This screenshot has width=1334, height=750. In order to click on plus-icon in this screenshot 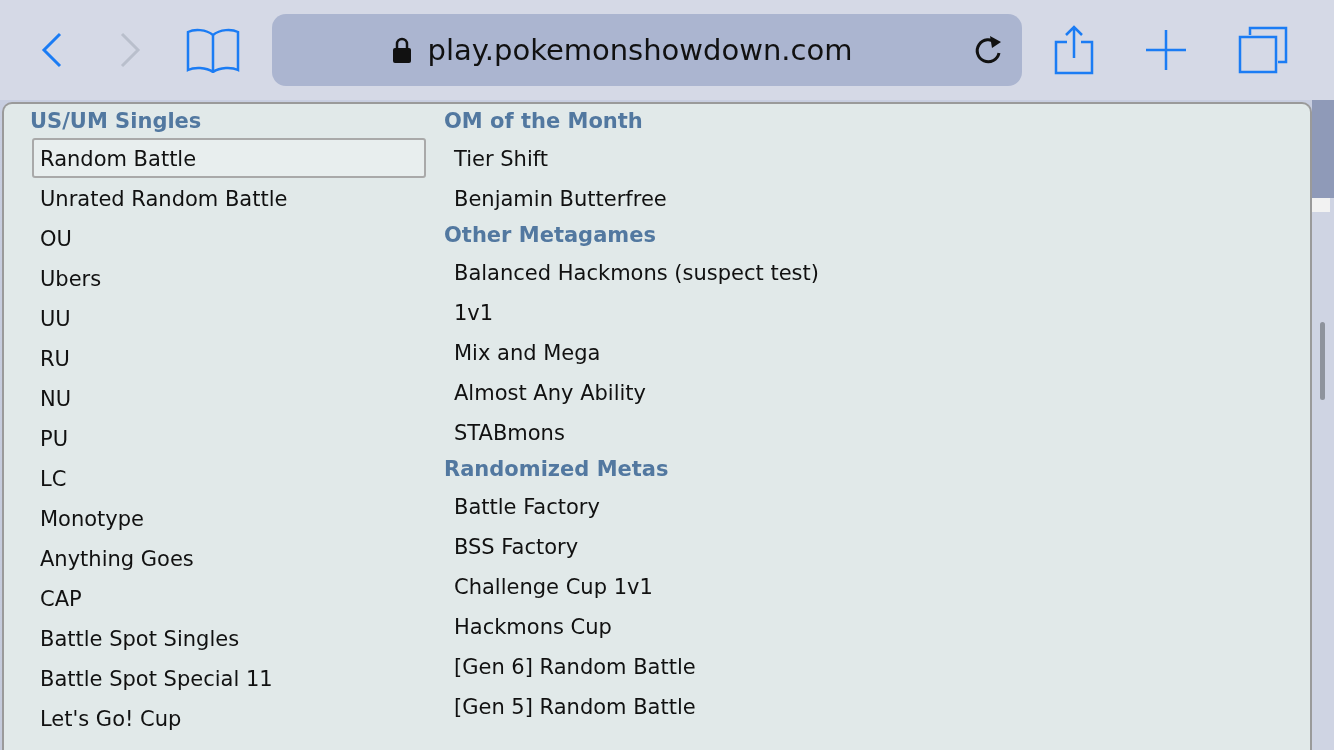, I will do `click(1166, 50)`.